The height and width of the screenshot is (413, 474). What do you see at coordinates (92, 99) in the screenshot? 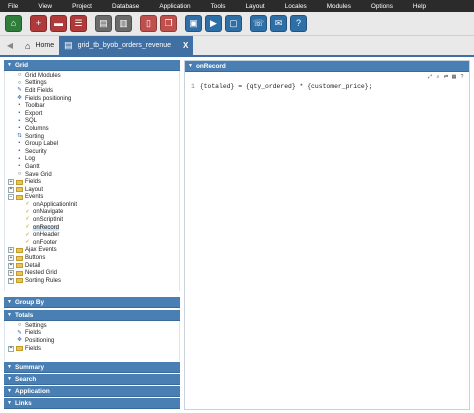
I see `tree-node: ✥ Fields positioning` at bounding box center [92, 99].